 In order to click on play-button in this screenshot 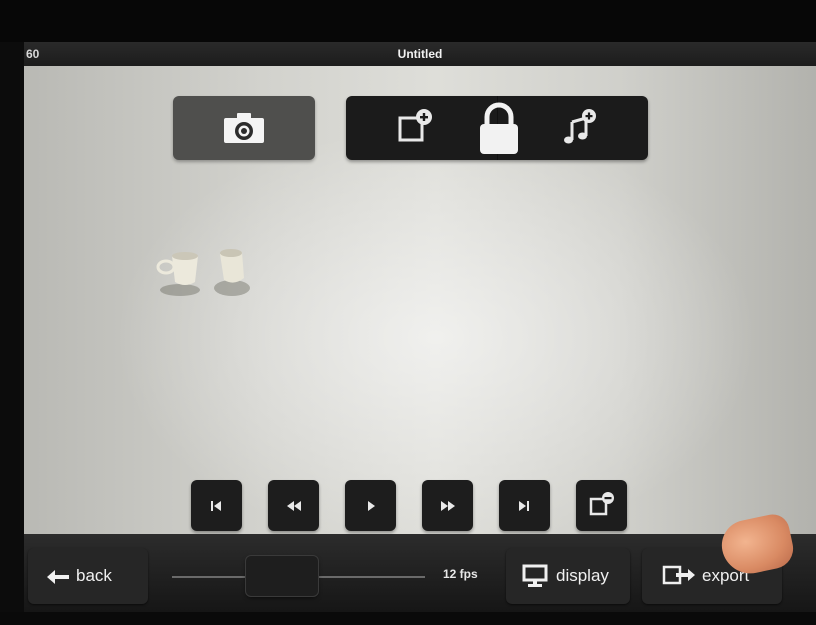, I will do `click(370, 505)`.